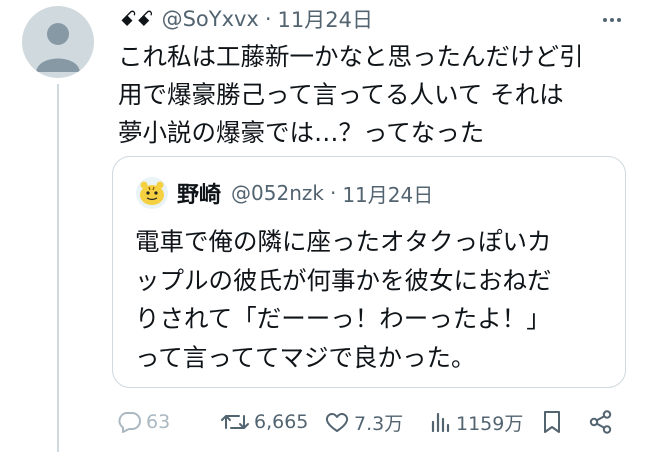 Image resolution: width=650 pixels, height=452 pixels. I want to click on more-icon, so click(612, 20).